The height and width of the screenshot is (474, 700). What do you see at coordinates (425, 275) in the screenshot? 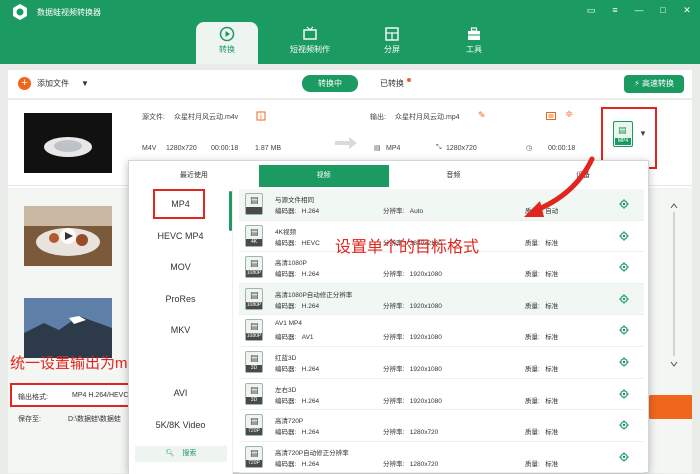
I see `resolution-value: 1920x1080` at bounding box center [425, 275].